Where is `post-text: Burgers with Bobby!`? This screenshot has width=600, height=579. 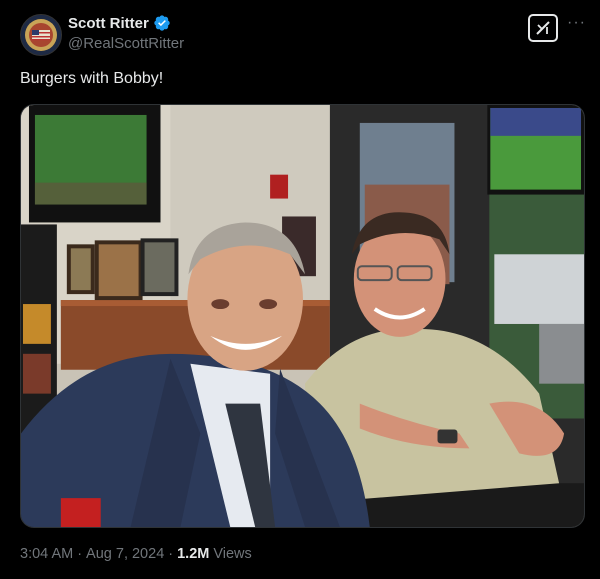 post-text: Burgers with Bobby! is located at coordinates (92, 78).